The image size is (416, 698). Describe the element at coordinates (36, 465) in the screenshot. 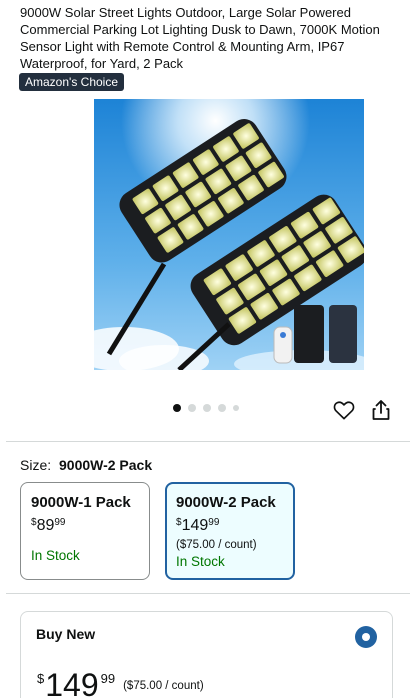

I see `size-label: Size:` at that location.